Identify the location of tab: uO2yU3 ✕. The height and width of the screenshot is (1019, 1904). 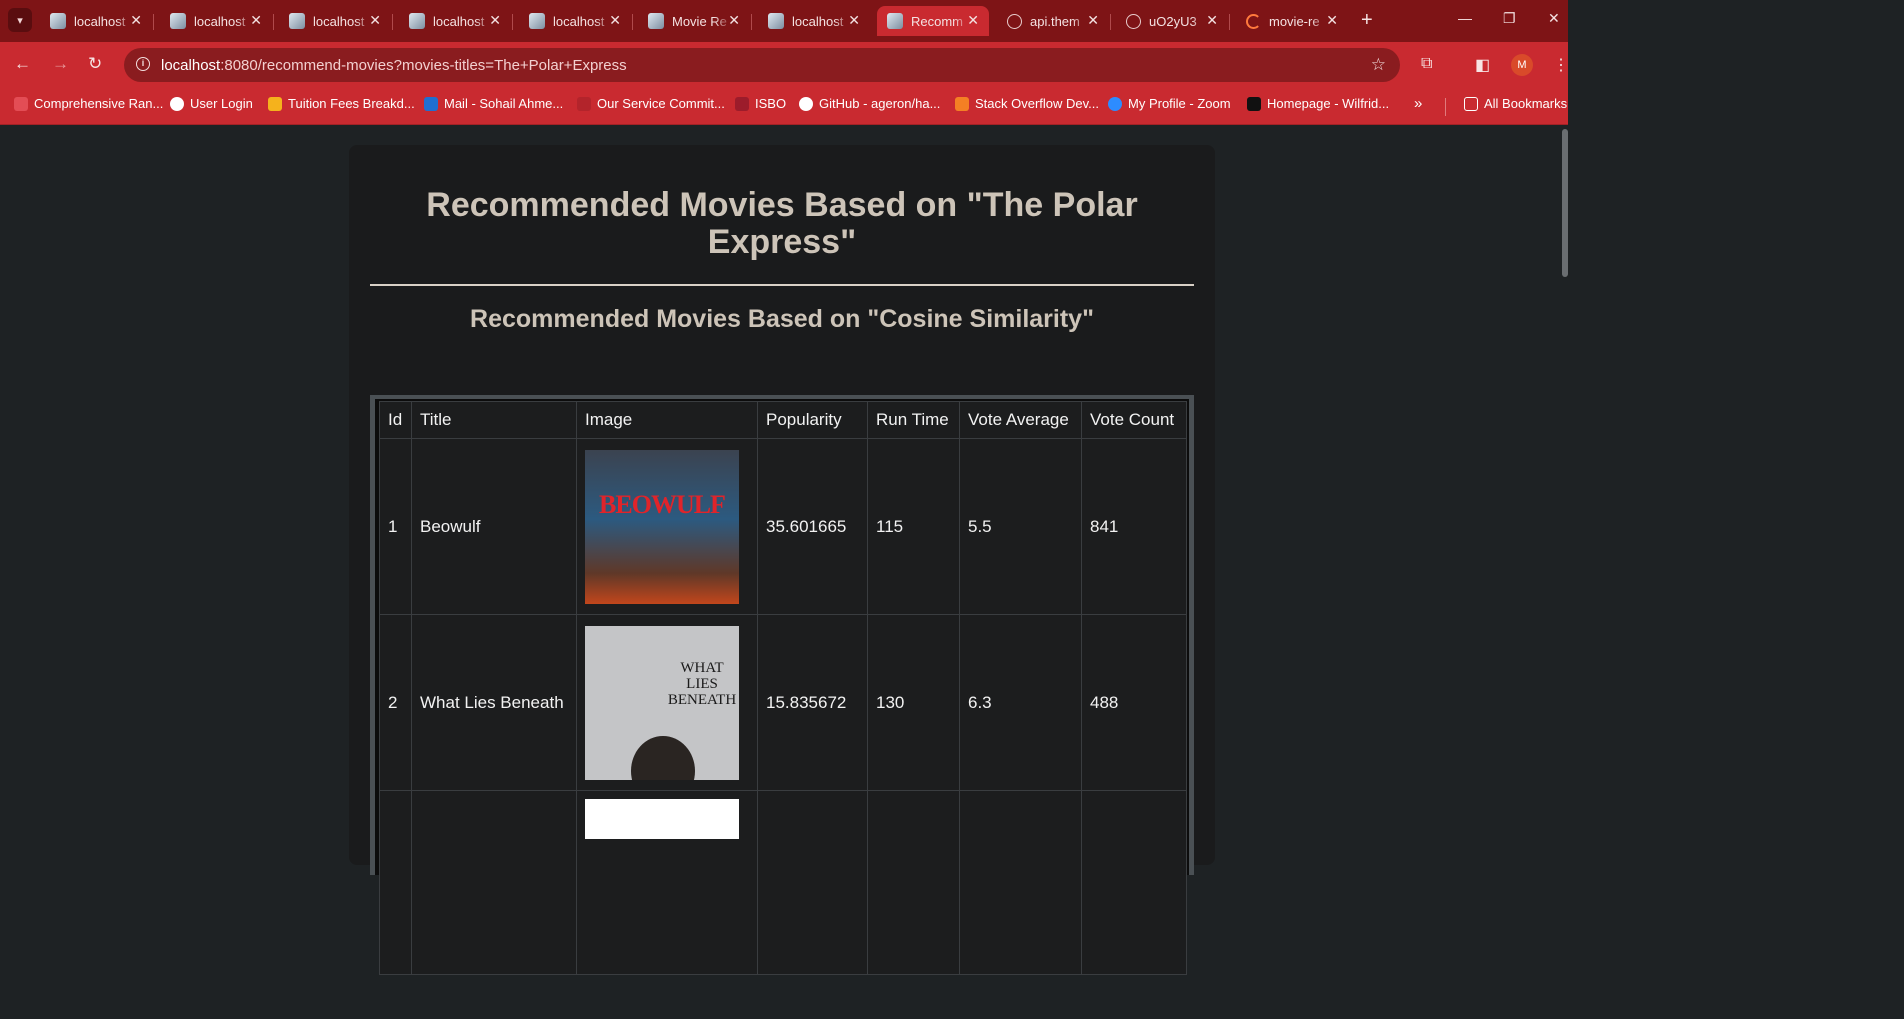
(1173, 21).